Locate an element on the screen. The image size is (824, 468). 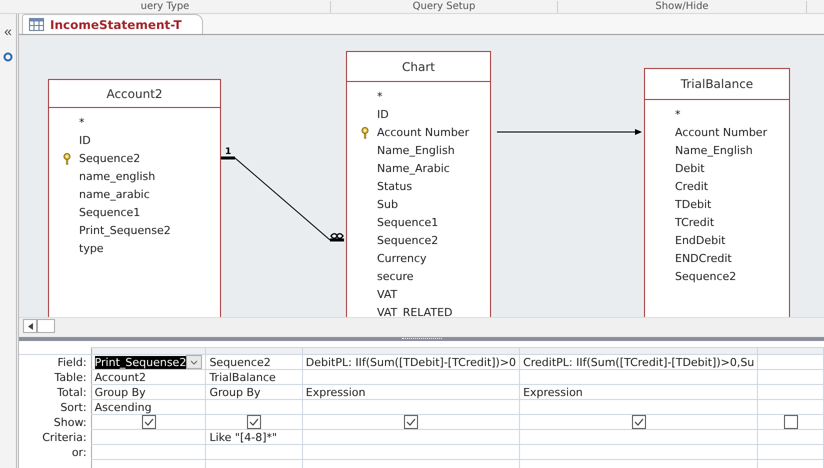
field-item: type is located at coordinates (141, 249).